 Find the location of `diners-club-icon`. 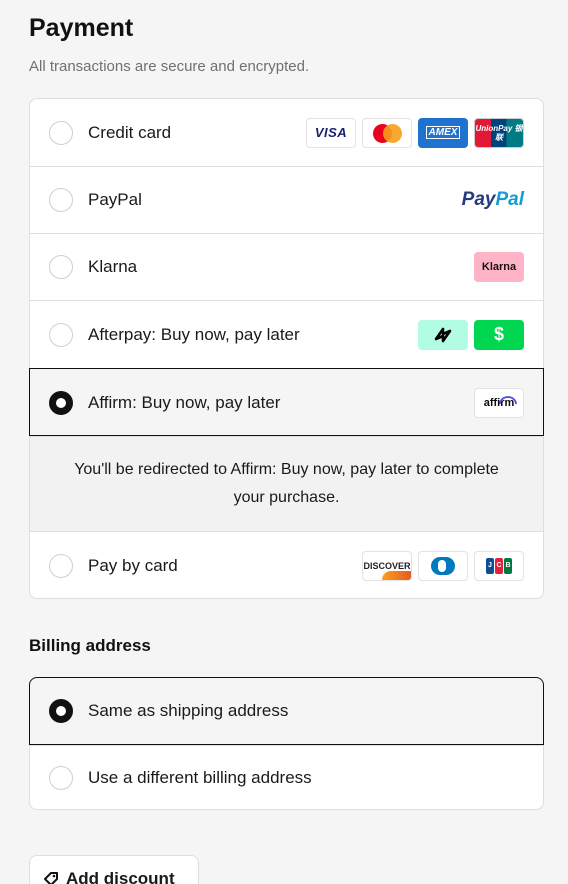

diners-club-icon is located at coordinates (443, 565).